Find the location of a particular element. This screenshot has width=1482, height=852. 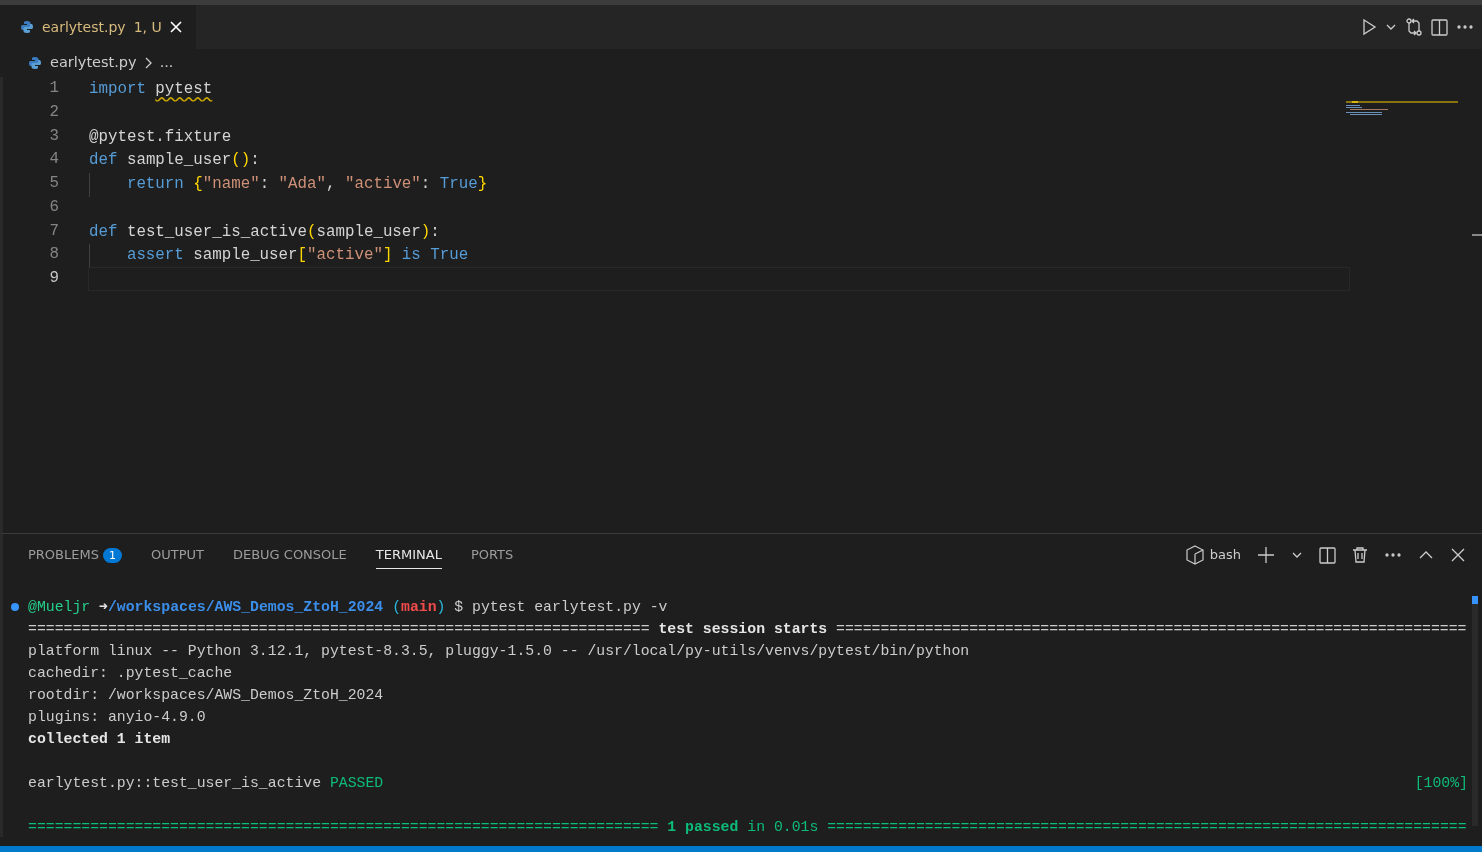

line-number: 9 is located at coordinates (53, 278).